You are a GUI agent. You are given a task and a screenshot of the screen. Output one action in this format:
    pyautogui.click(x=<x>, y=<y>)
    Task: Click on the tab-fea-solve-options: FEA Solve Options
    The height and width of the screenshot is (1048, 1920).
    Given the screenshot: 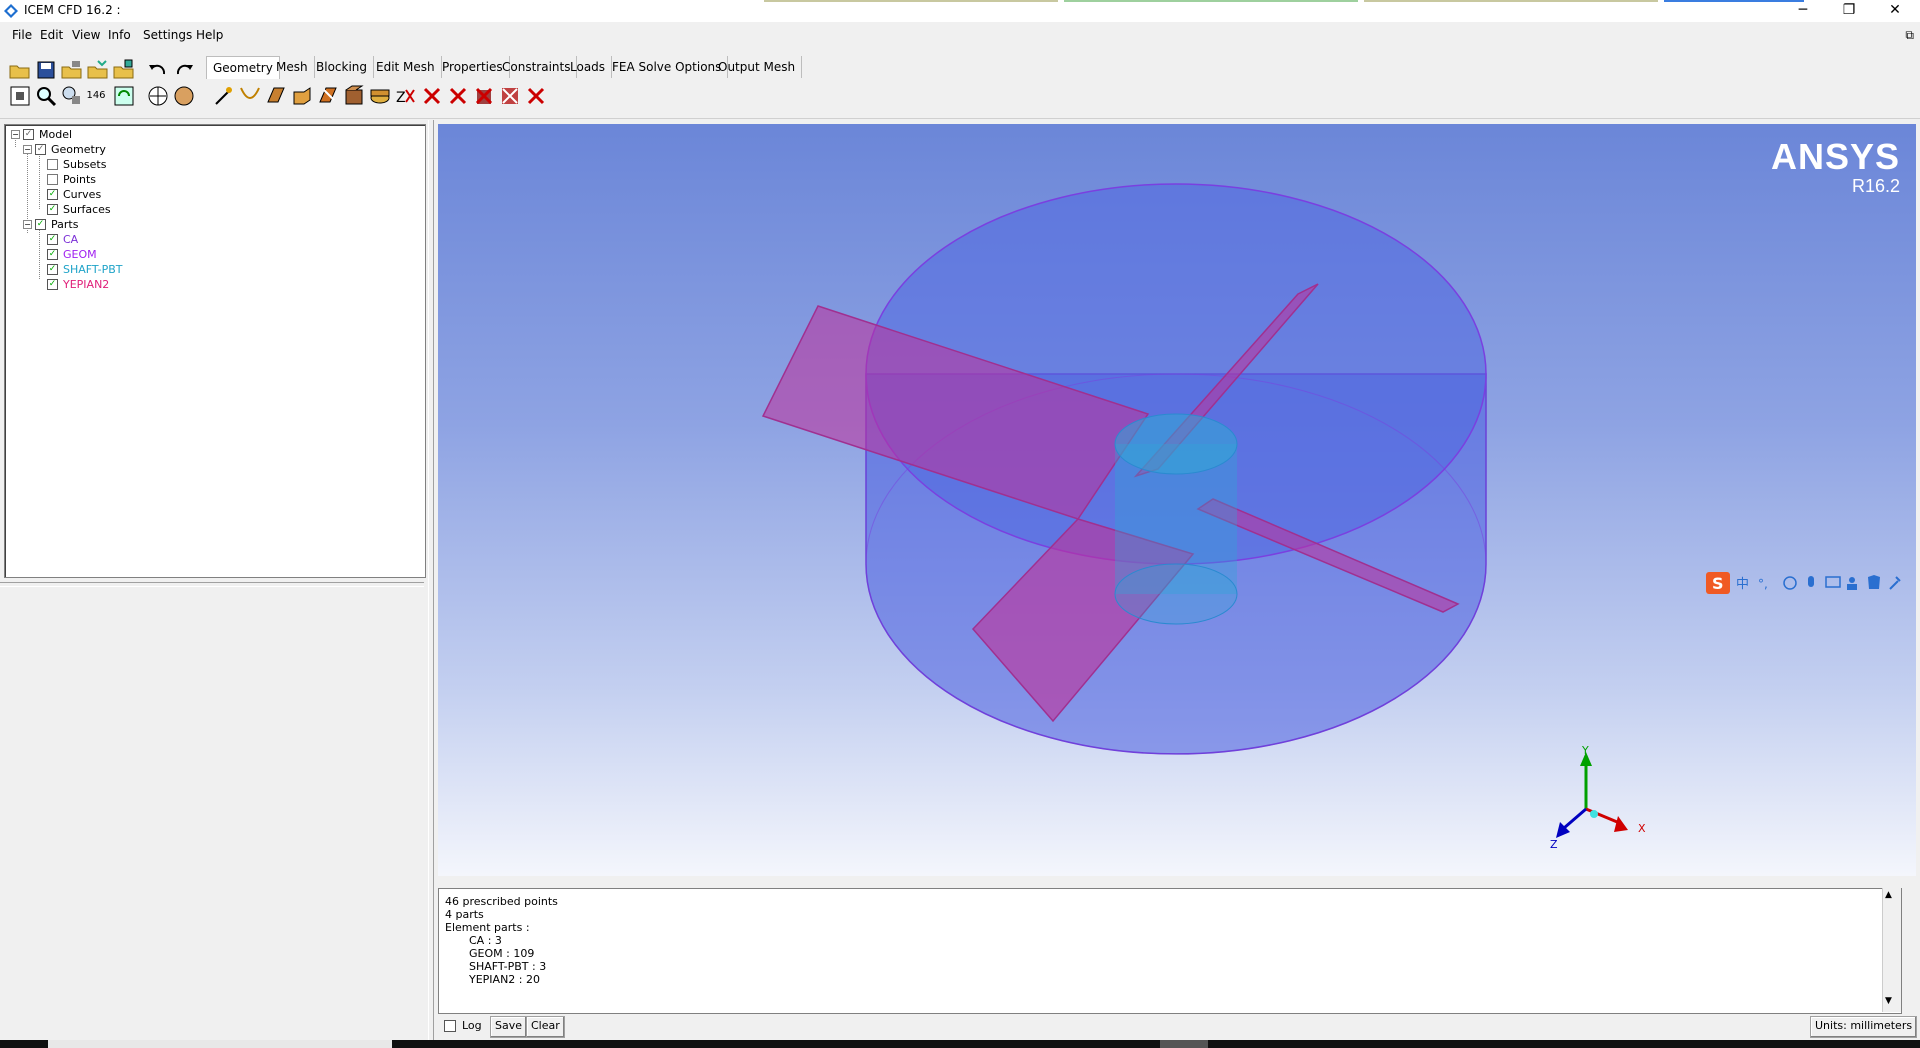 What is the action you would take?
    pyautogui.click(x=667, y=67)
    